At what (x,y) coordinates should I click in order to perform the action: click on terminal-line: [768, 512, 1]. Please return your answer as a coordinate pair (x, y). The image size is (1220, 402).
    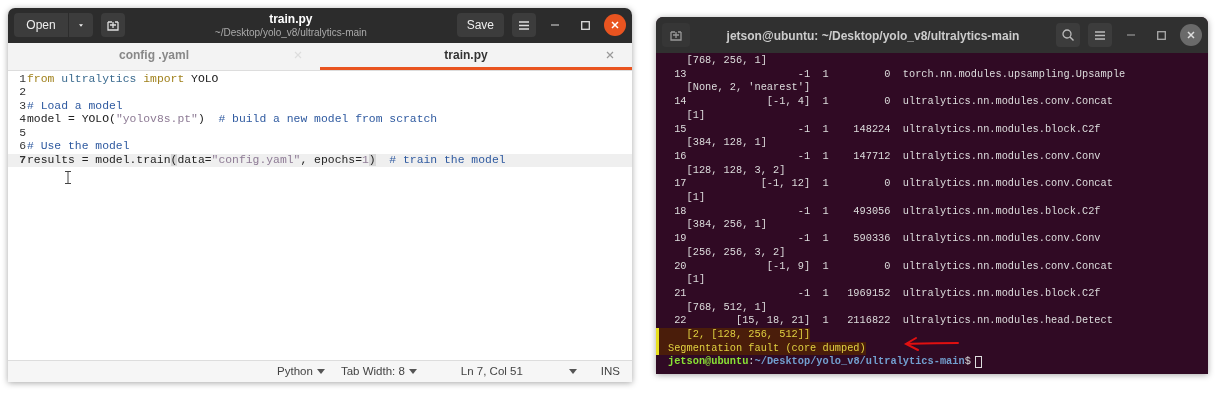
    Looking at the image, I should click on (726, 307).